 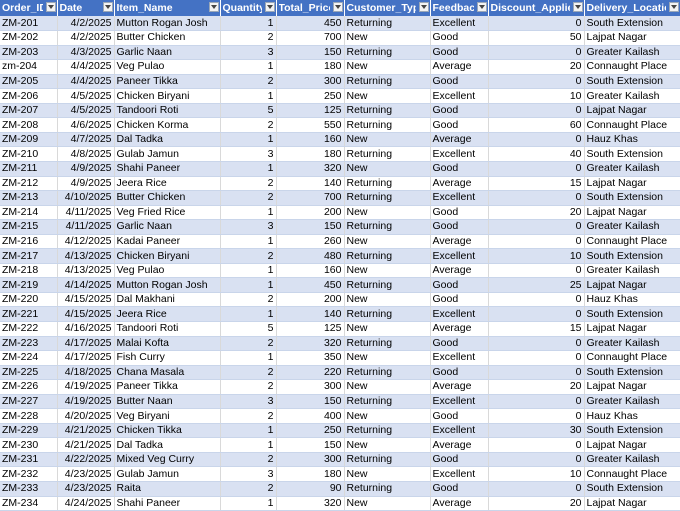 What do you see at coordinates (310, 358) in the screenshot?
I see `cell-total-price: 350` at bounding box center [310, 358].